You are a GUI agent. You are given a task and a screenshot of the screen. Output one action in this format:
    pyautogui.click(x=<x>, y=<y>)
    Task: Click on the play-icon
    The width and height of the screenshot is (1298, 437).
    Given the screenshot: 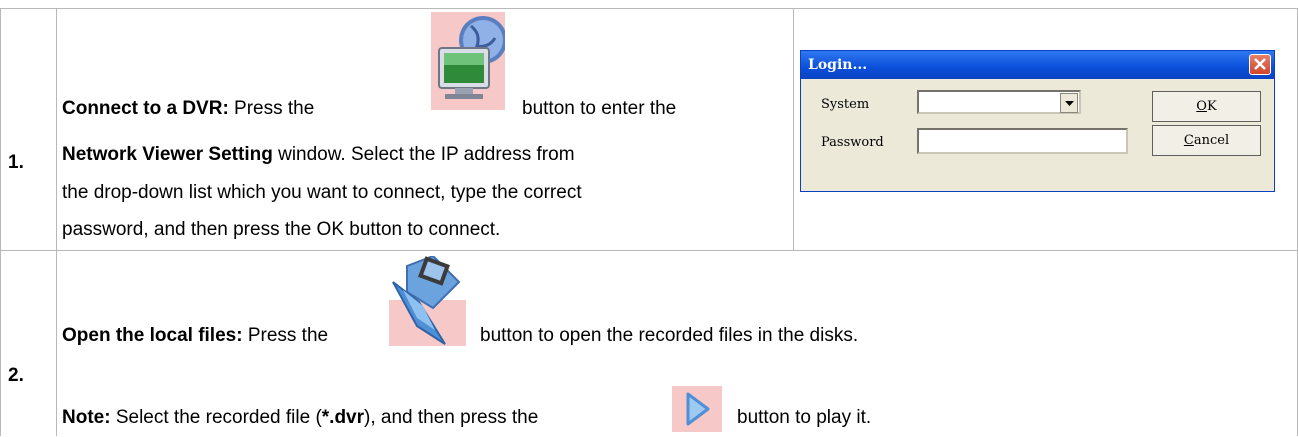 What is the action you would take?
    pyautogui.click(x=697, y=409)
    